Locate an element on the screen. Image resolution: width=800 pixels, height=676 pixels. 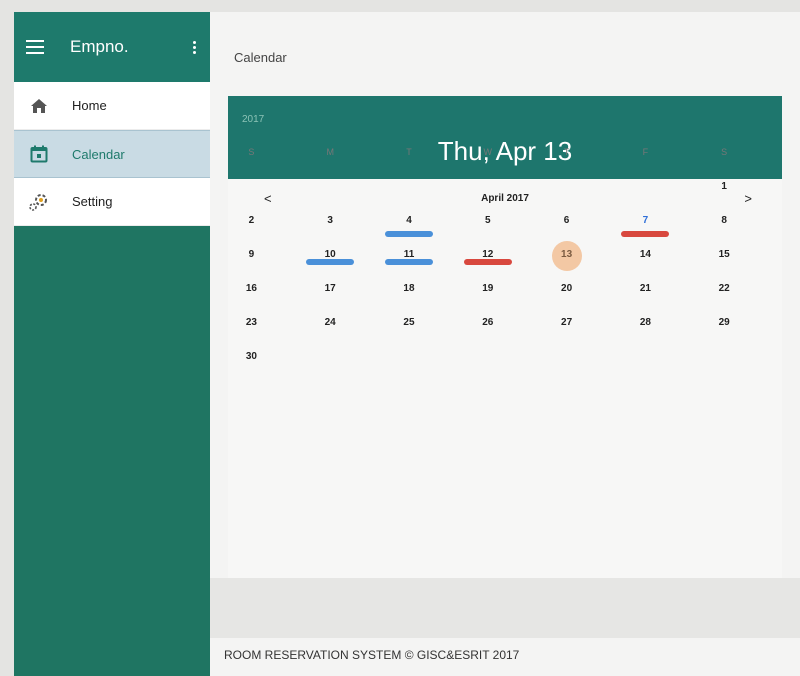
calendar-day-number: 28 is located at coordinates (645, 322).